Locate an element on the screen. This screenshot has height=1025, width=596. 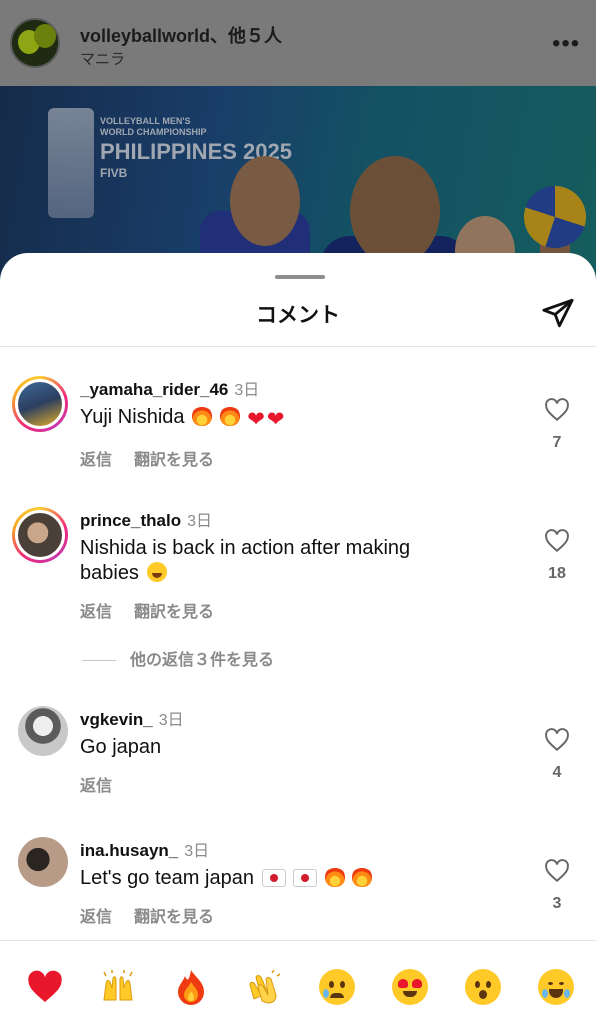
sheet-grabber is located at coordinates (300, 277).